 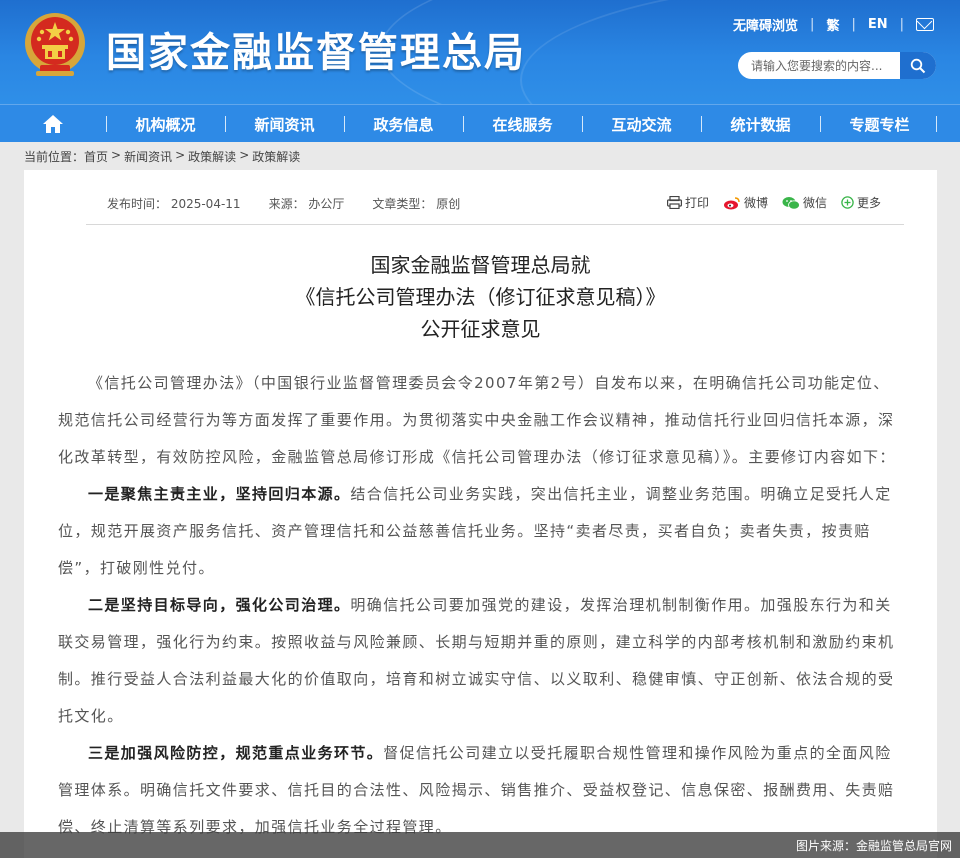 What do you see at coordinates (697, 203) in the screenshot?
I see `print-label: 打印` at bounding box center [697, 203].